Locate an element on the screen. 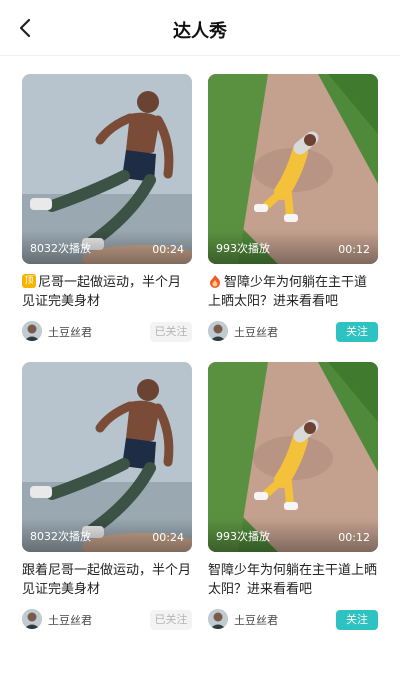  top-tag-icon is located at coordinates (29, 281).